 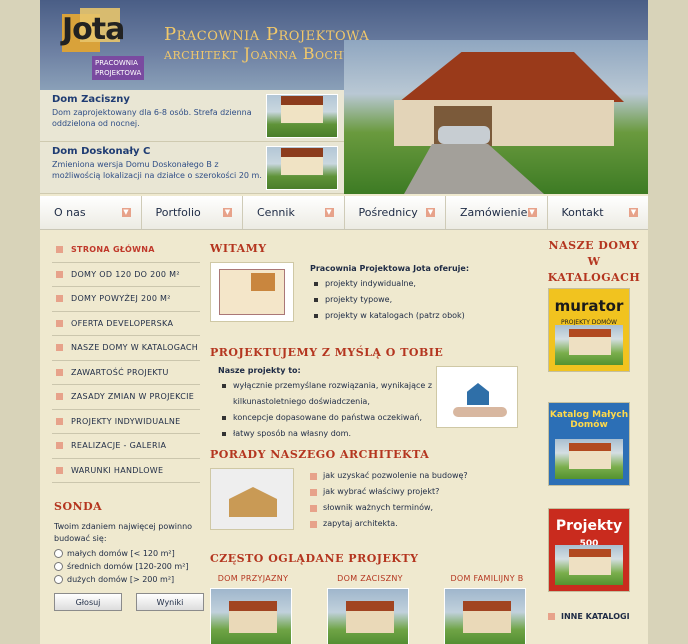 What do you see at coordinates (389, 508) in the screenshot?
I see `advice-link: słownik ważnych terminów,` at bounding box center [389, 508].